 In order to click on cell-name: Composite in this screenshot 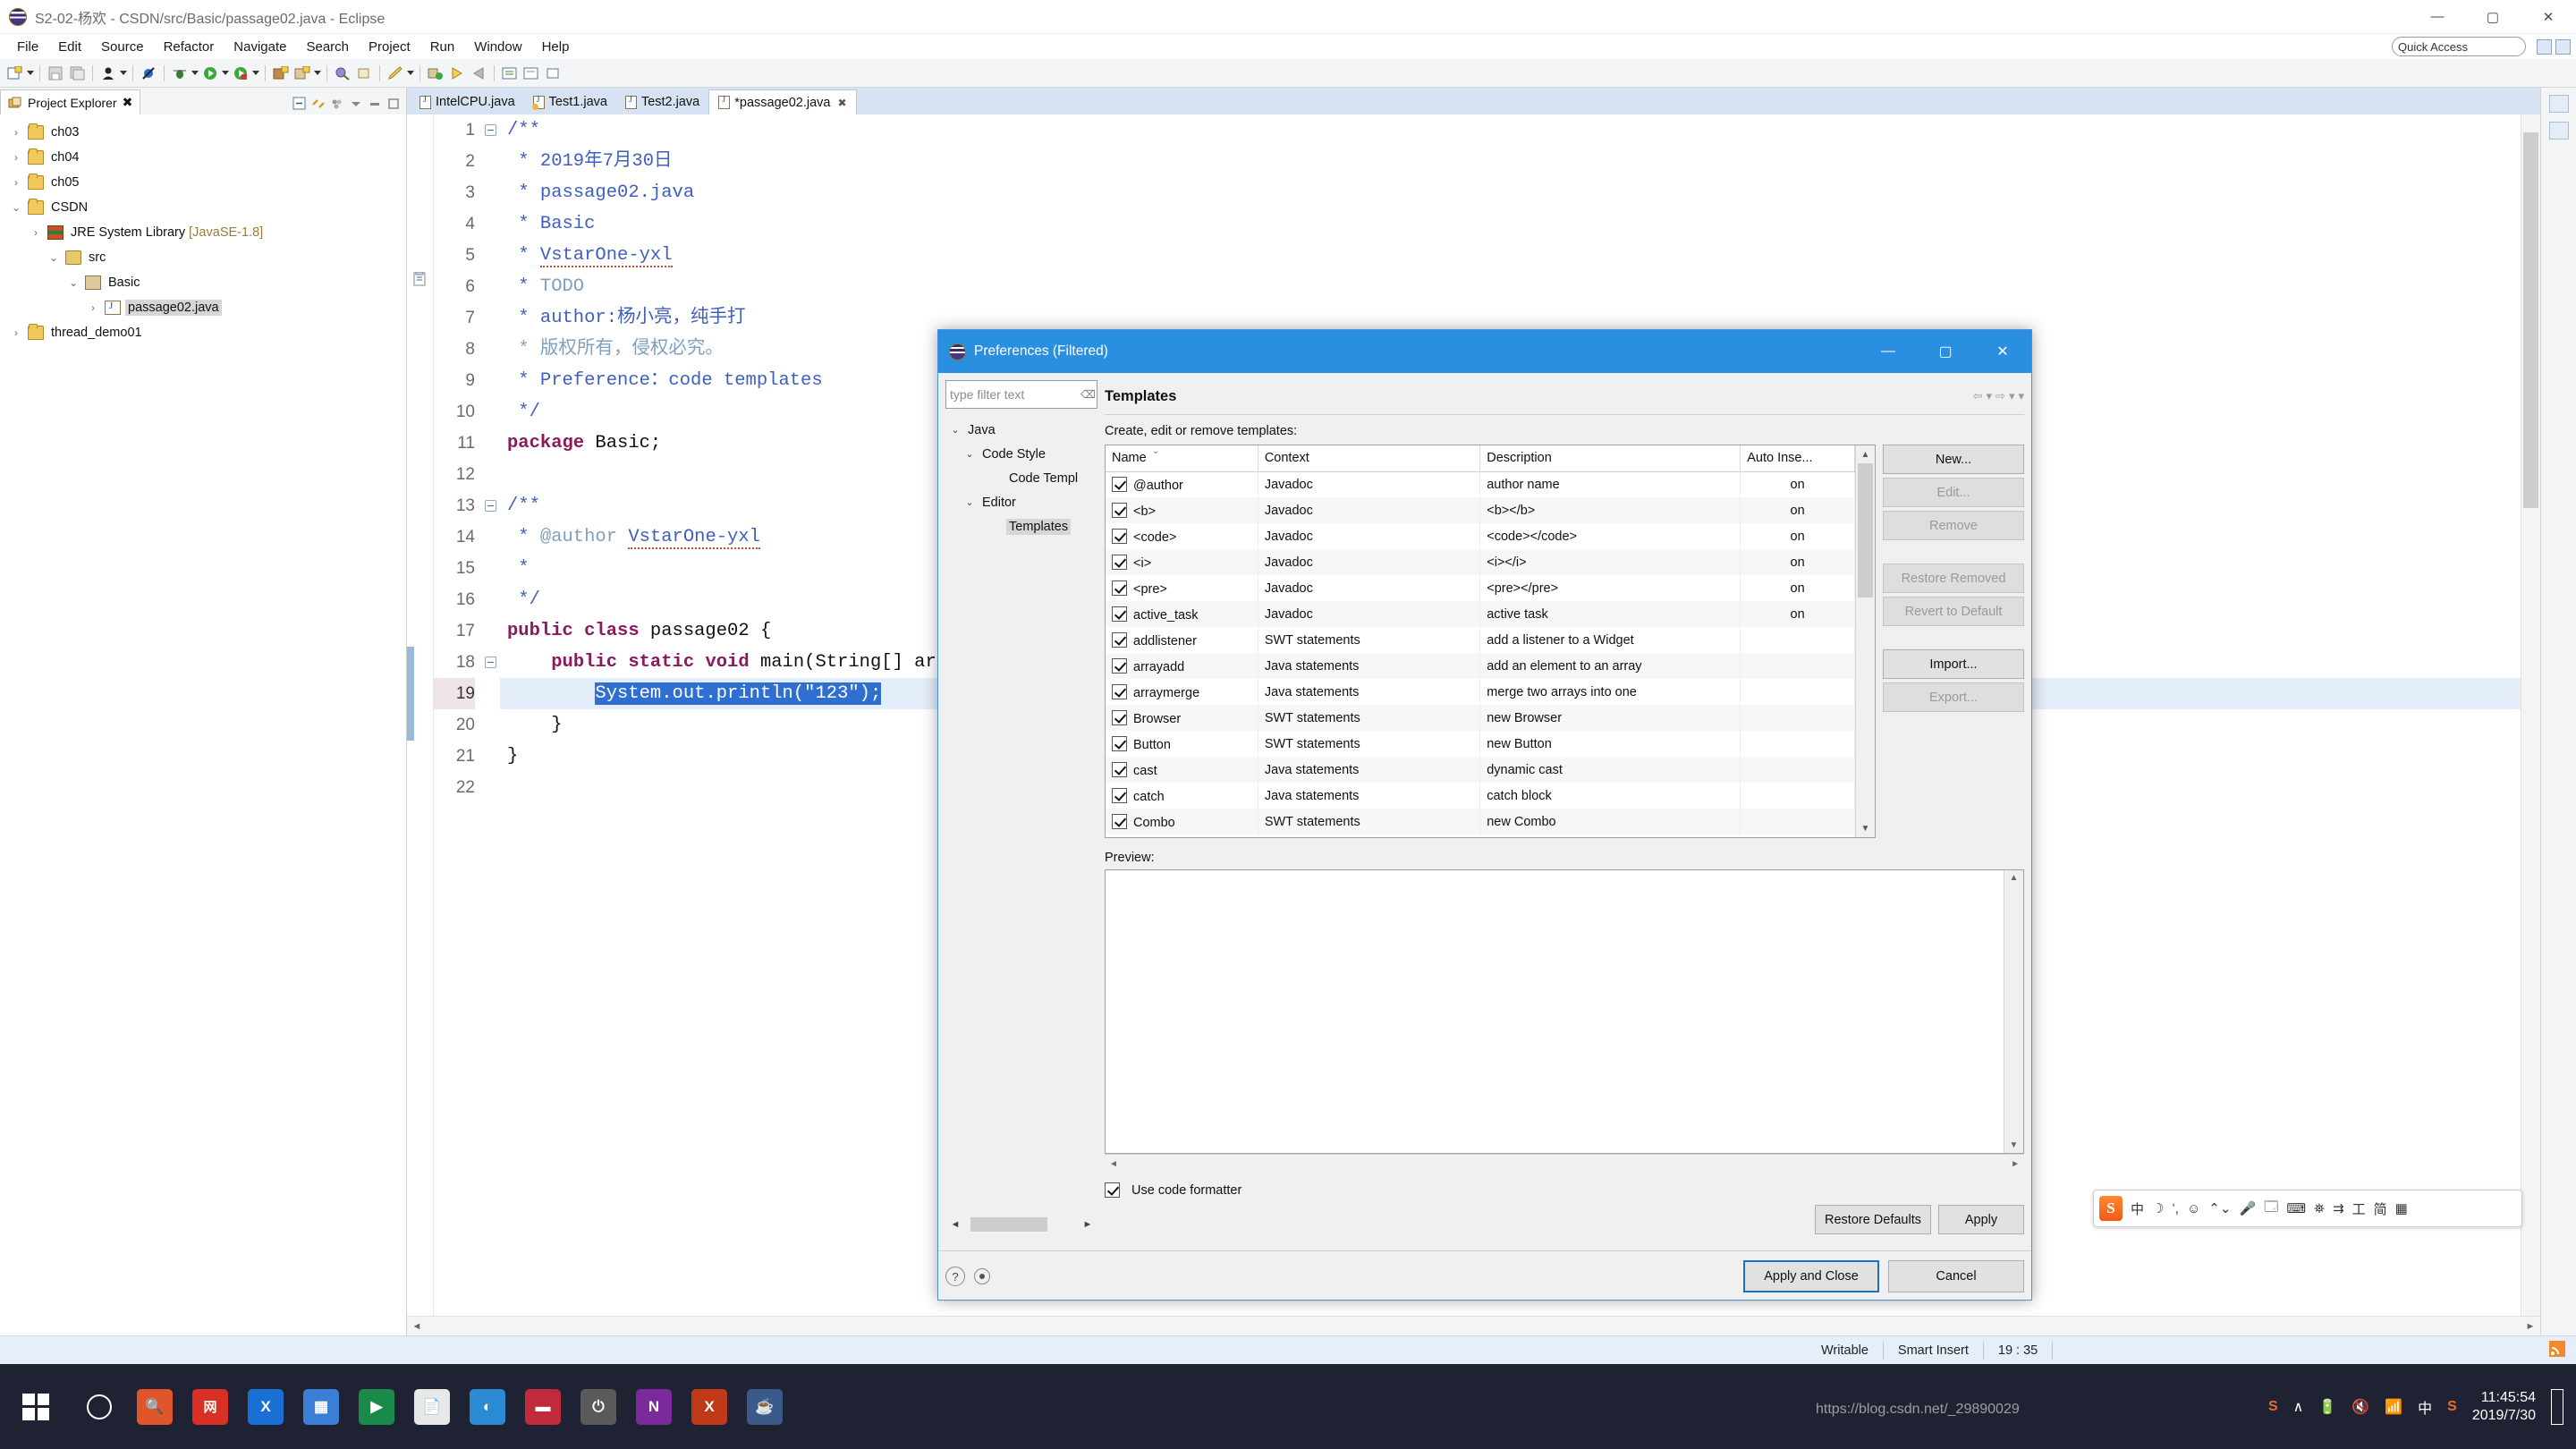, I will do `click(1182, 836)`.